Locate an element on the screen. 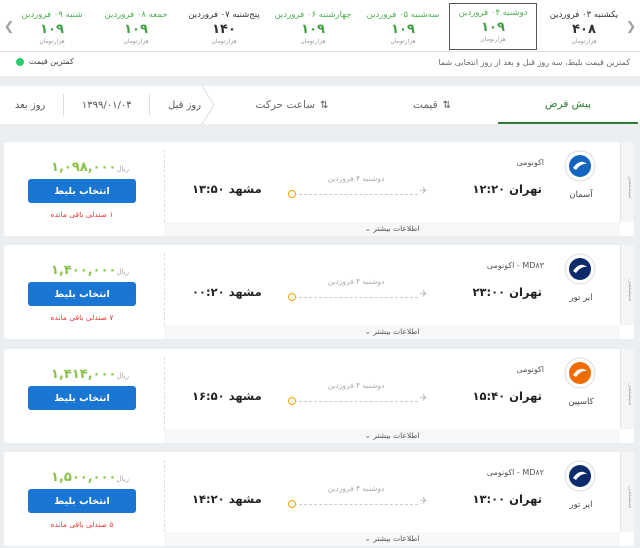 The width and height of the screenshot is (640, 548). date-option: دوشنبه ۰۴ فروردین ۱۰۹ هزارتومان is located at coordinates (493, 26).